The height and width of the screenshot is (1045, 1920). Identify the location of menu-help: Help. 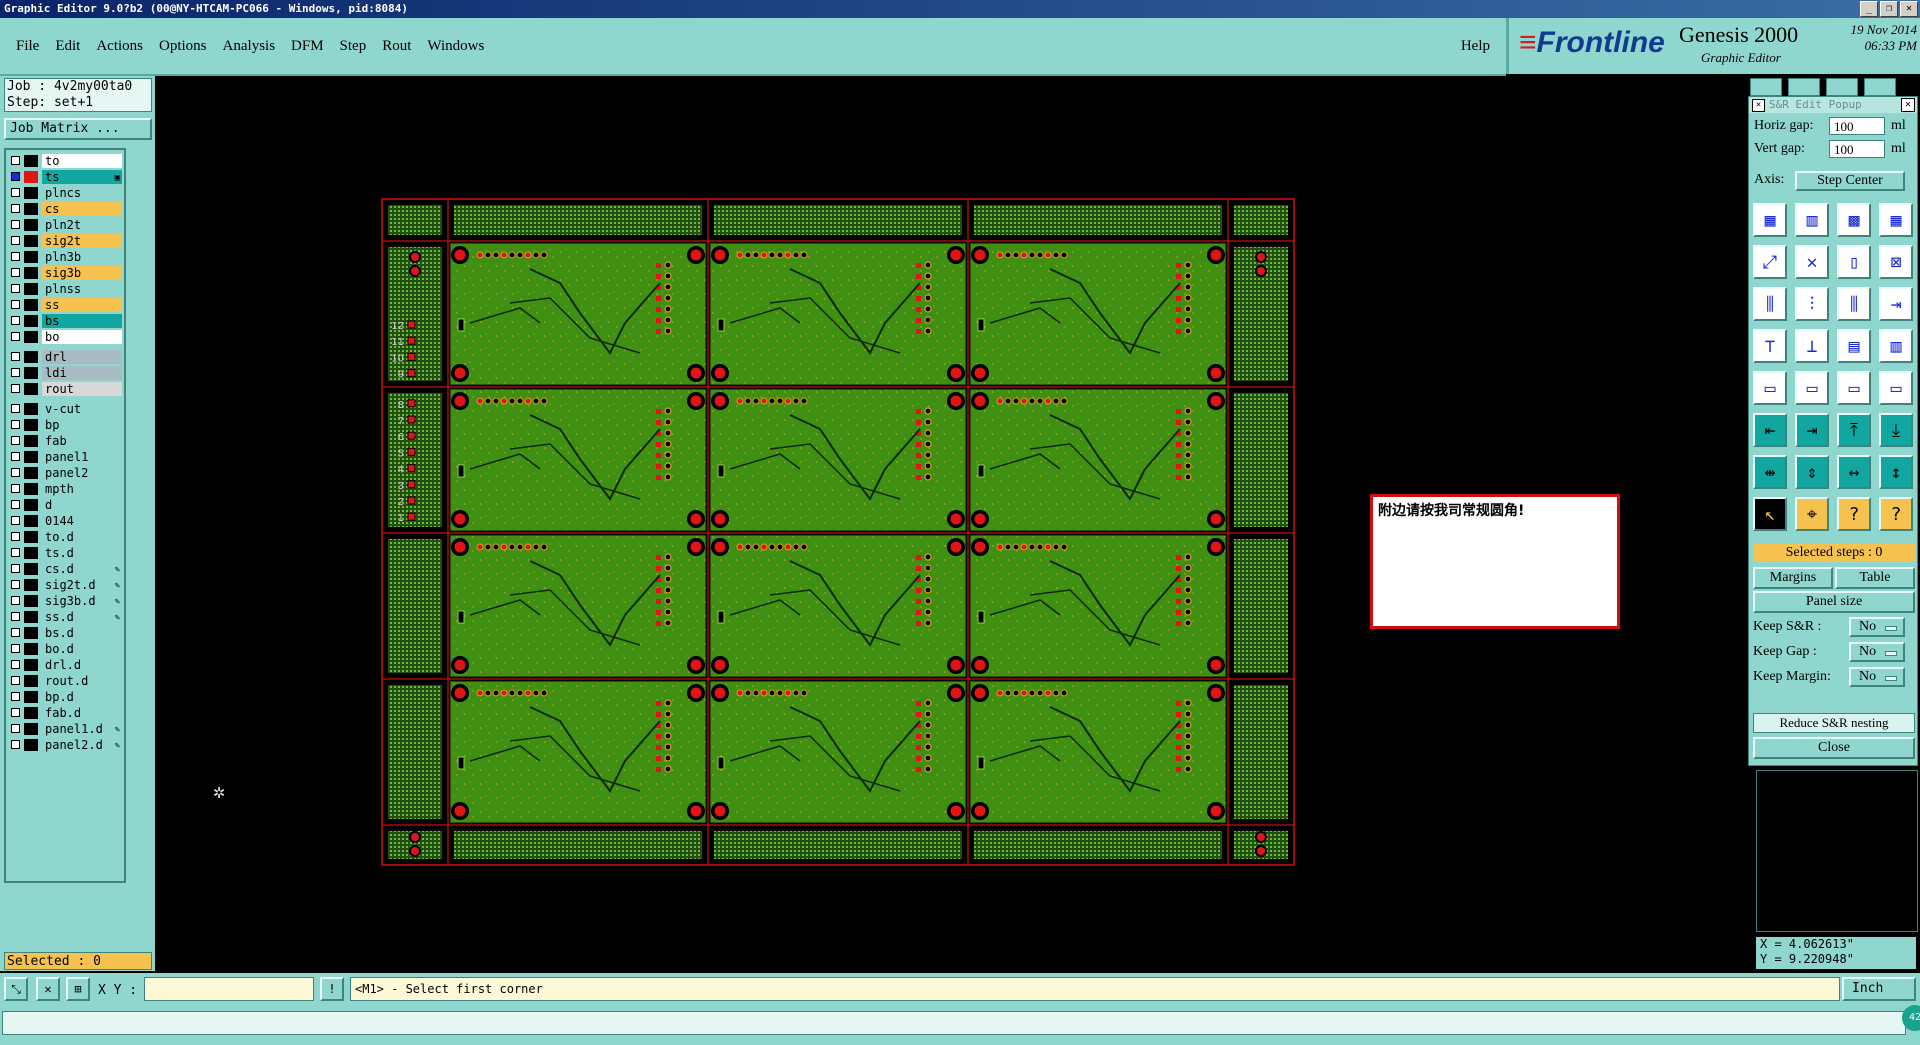
(1475, 46).